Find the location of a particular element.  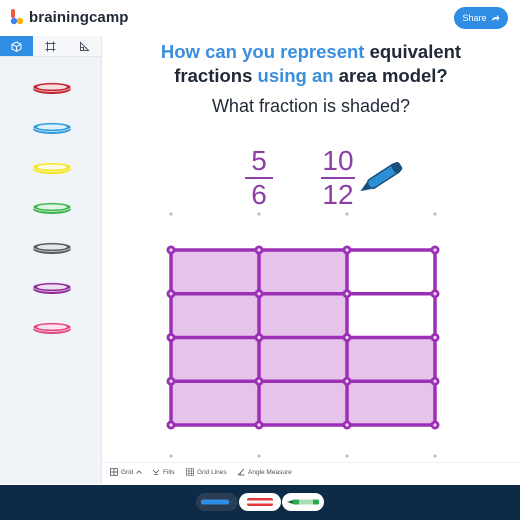

grid-lines-tool-label: Grid Lines is located at coordinates (212, 472).